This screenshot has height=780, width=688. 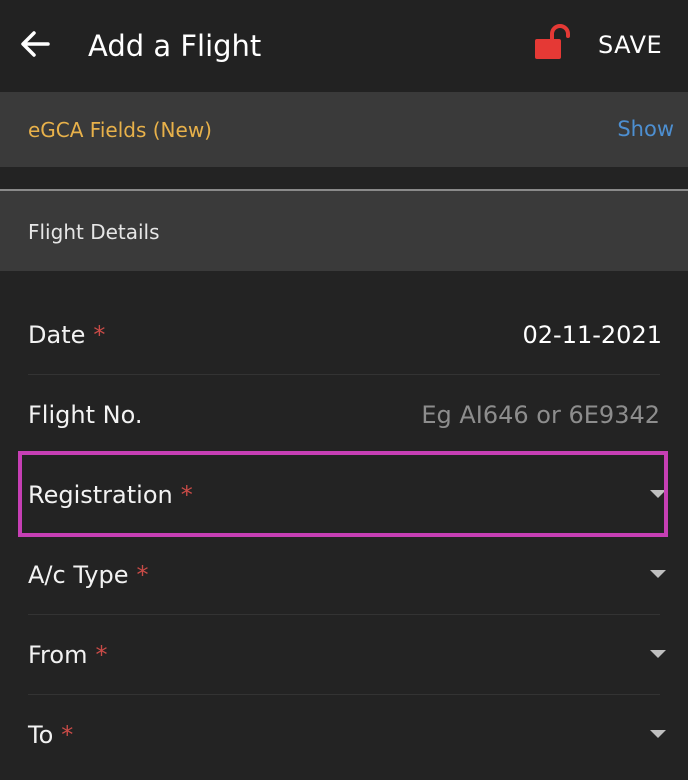 I want to click on to-dropdown: To *, so click(x=344, y=735).